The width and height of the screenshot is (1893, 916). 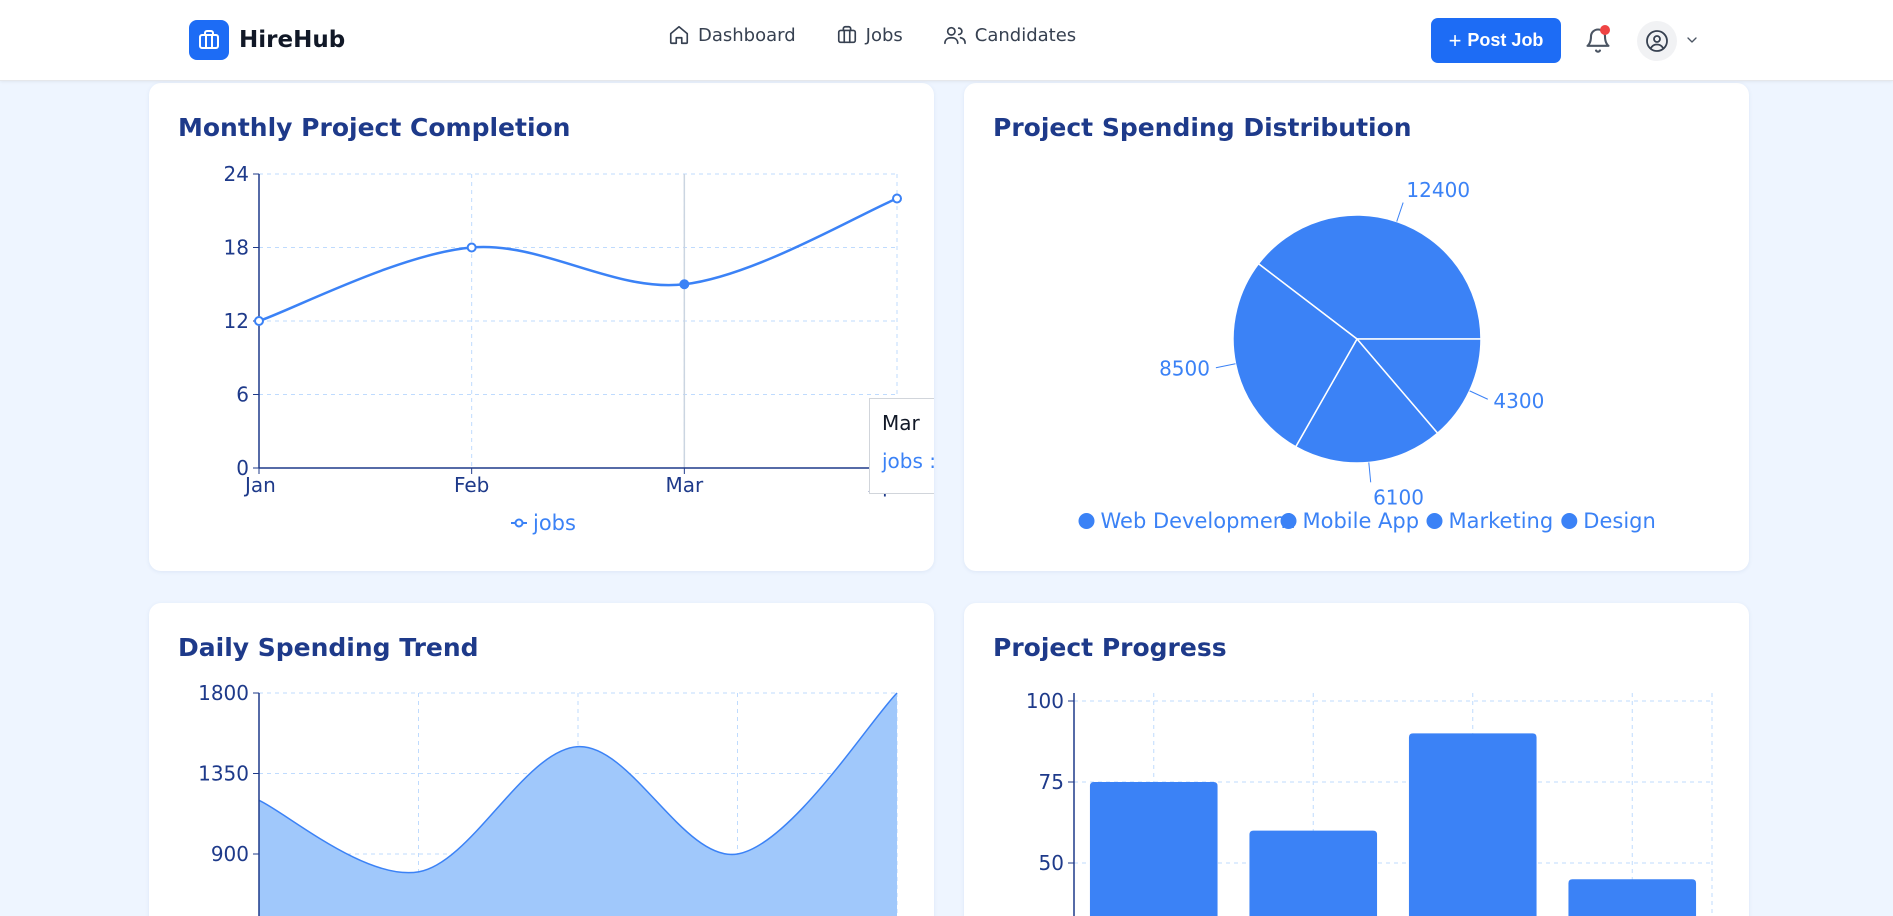 What do you see at coordinates (230, 854) in the screenshot?
I see `y-tick-label: 900` at bounding box center [230, 854].